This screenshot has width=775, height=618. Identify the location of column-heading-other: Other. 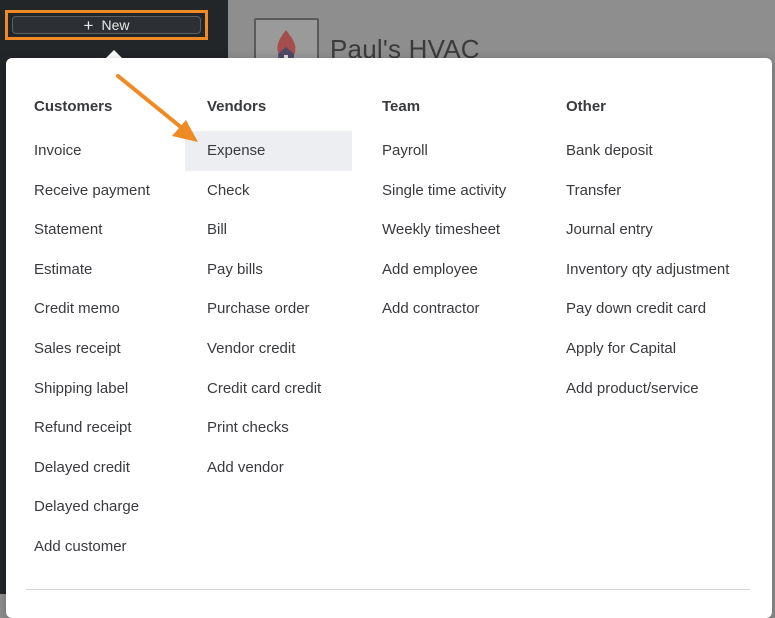
(586, 106).